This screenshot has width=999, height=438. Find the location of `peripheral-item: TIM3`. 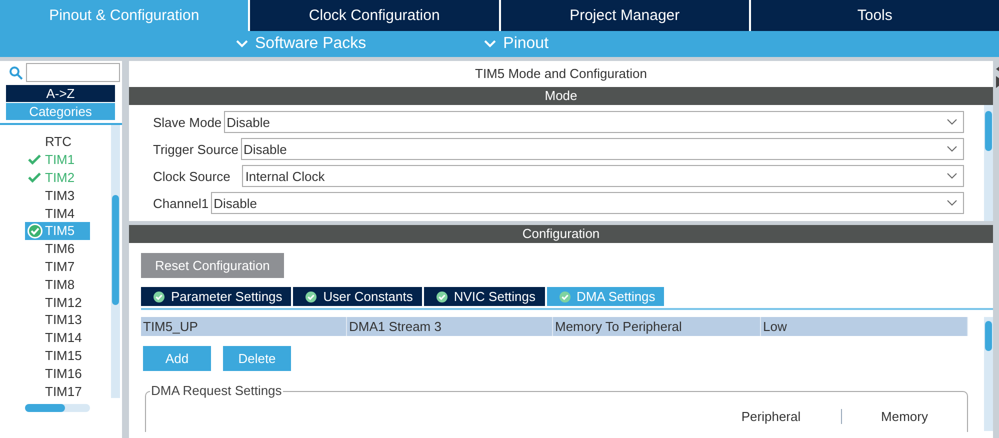

peripheral-item: TIM3 is located at coordinates (57, 195).